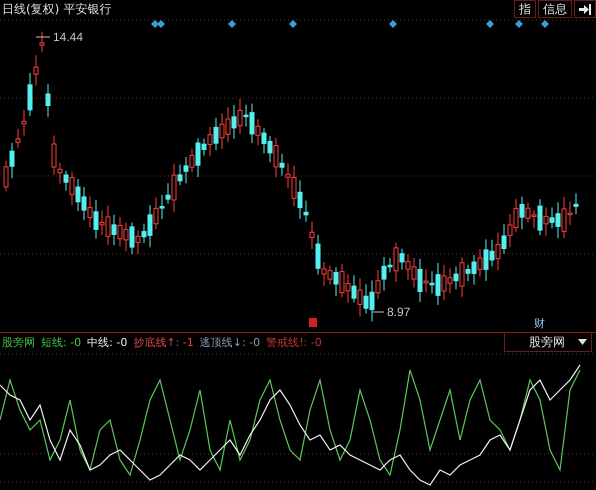 Image resolution: width=596 pixels, height=490 pixels. What do you see at coordinates (18, 342) in the screenshot?
I see `indicator-name: 股旁网` at bounding box center [18, 342].